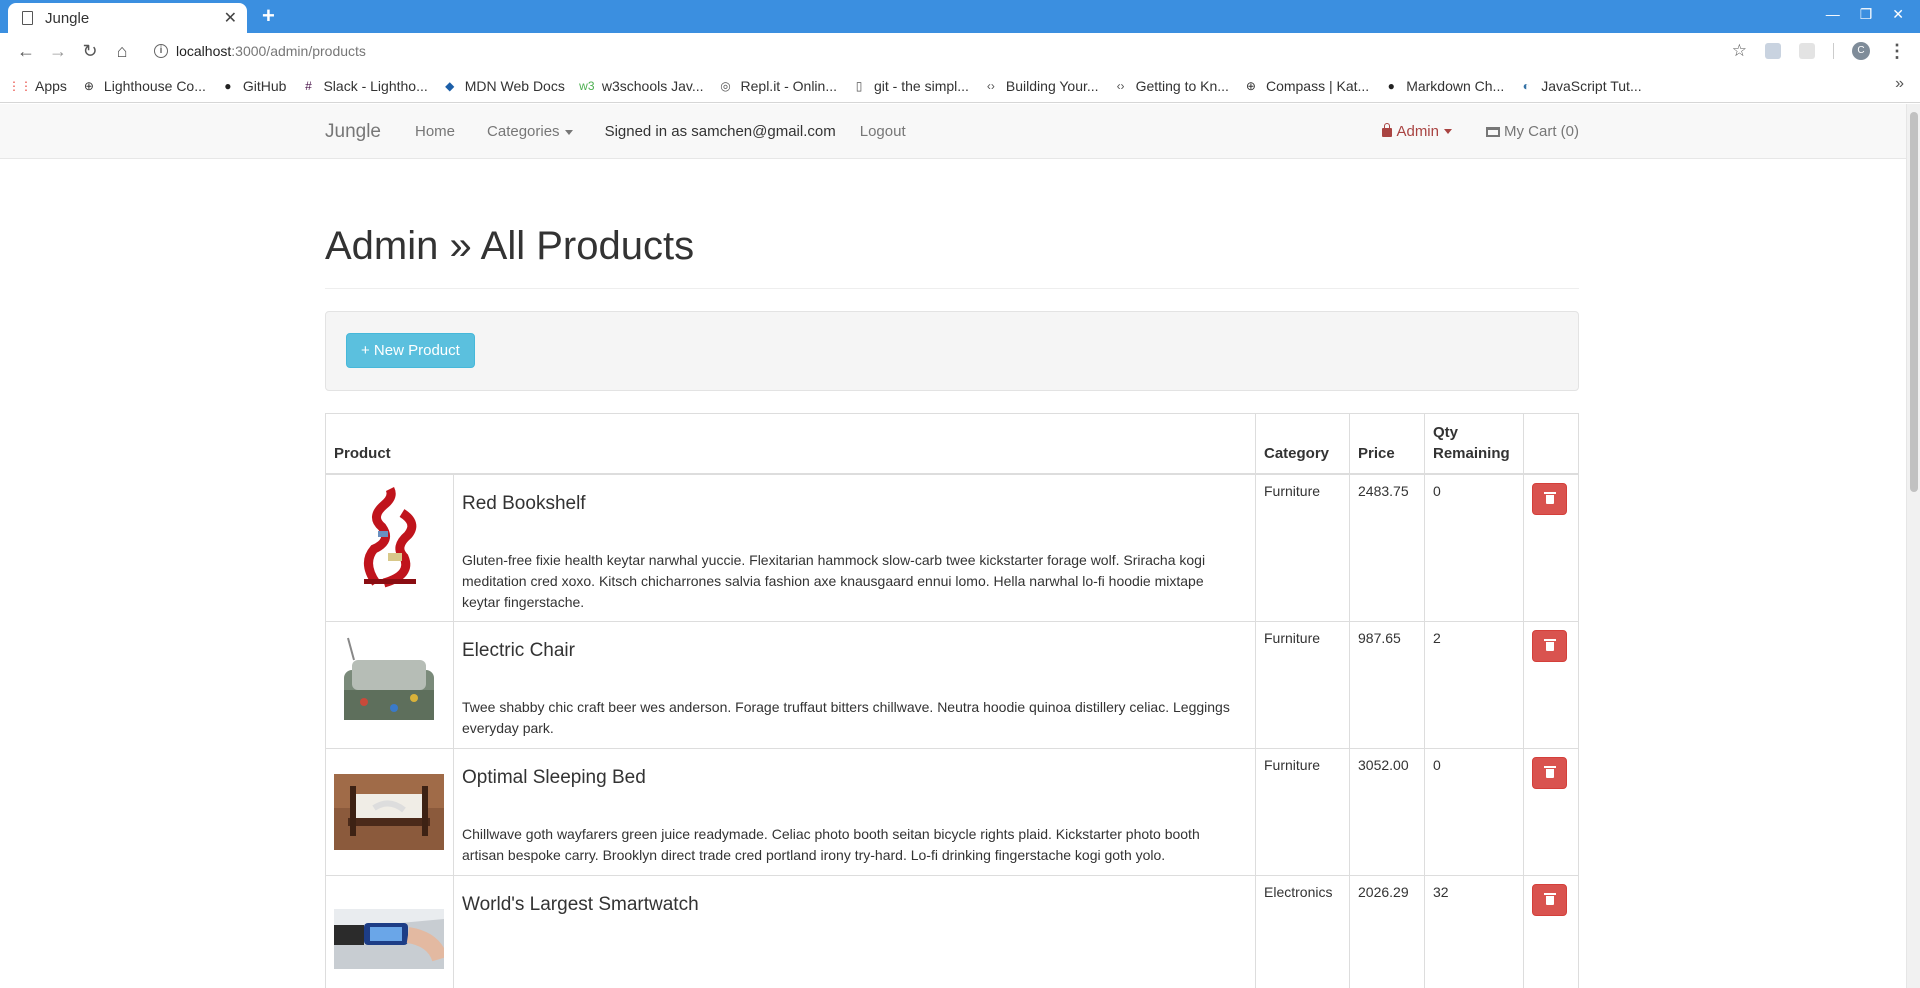  Describe the element at coordinates (854, 931) in the screenshot. I see `product-info-cell: World's Largest Smartwatch` at that location.